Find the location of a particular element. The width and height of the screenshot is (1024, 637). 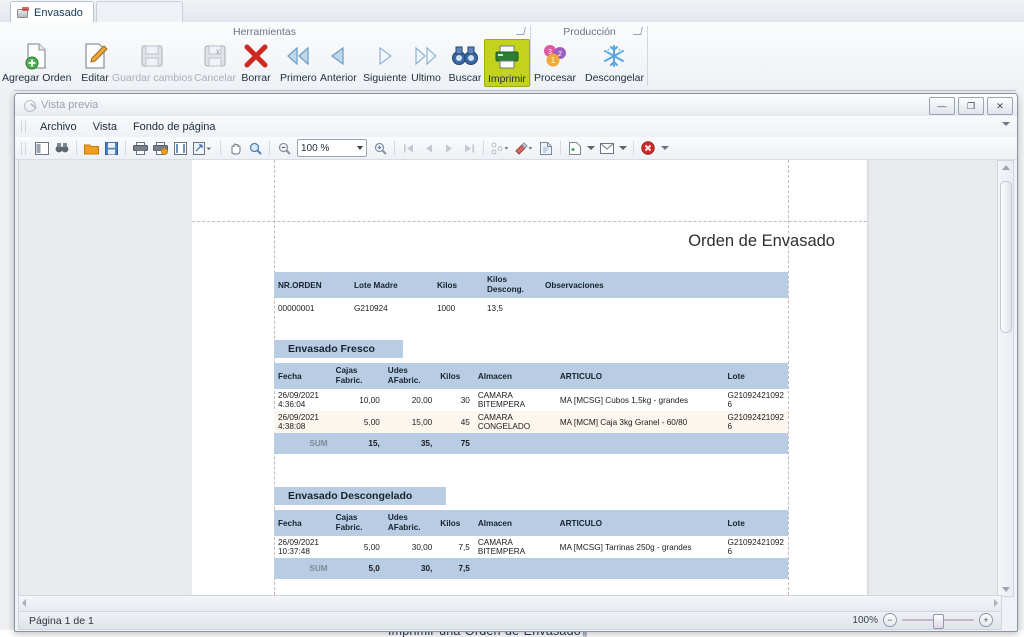

page-setup-icon is located at coordinates (180, 148).